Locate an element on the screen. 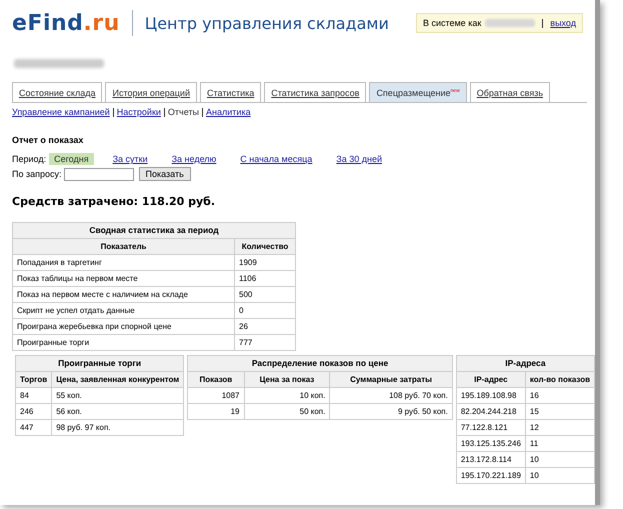 This screenshot has height=509, width=623. table-cell: 82.204.244.218 is located at coordinates (491, 412).